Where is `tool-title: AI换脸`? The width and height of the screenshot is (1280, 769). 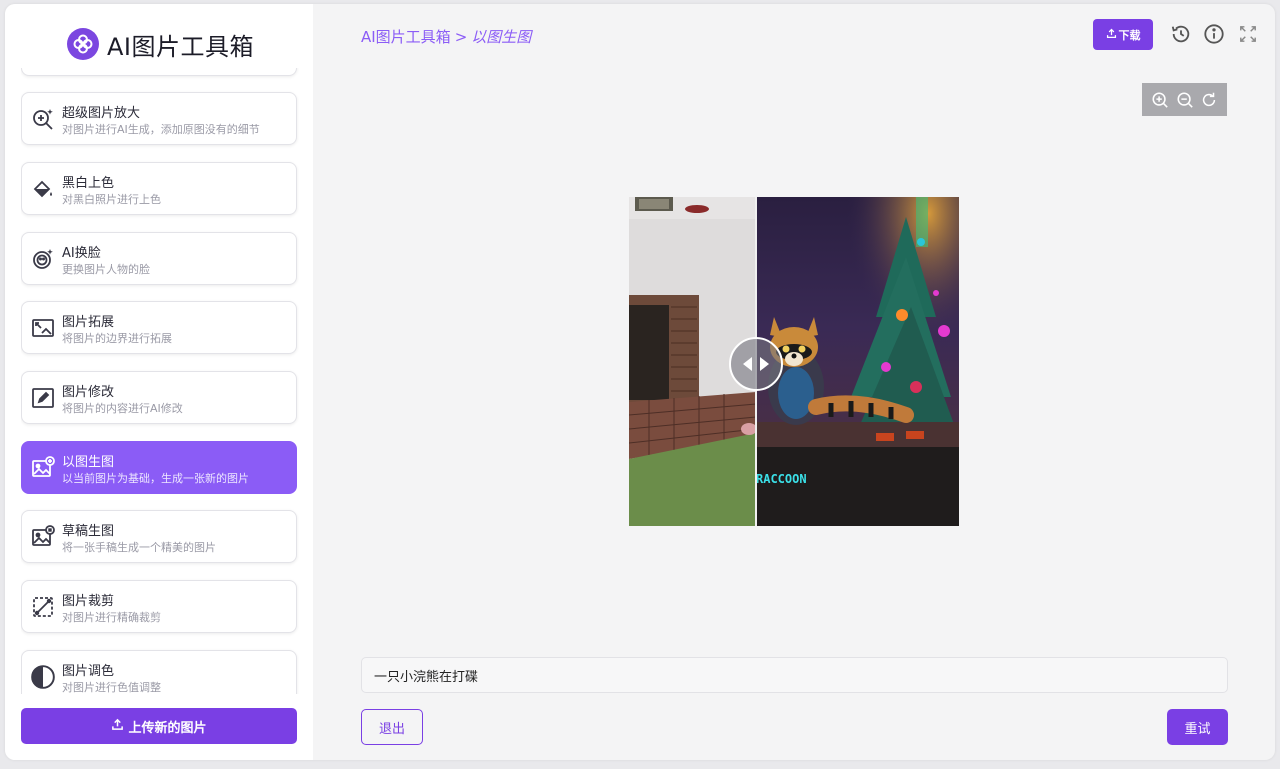 tool-title: AI换脸 is located at coordinates (81, 253).